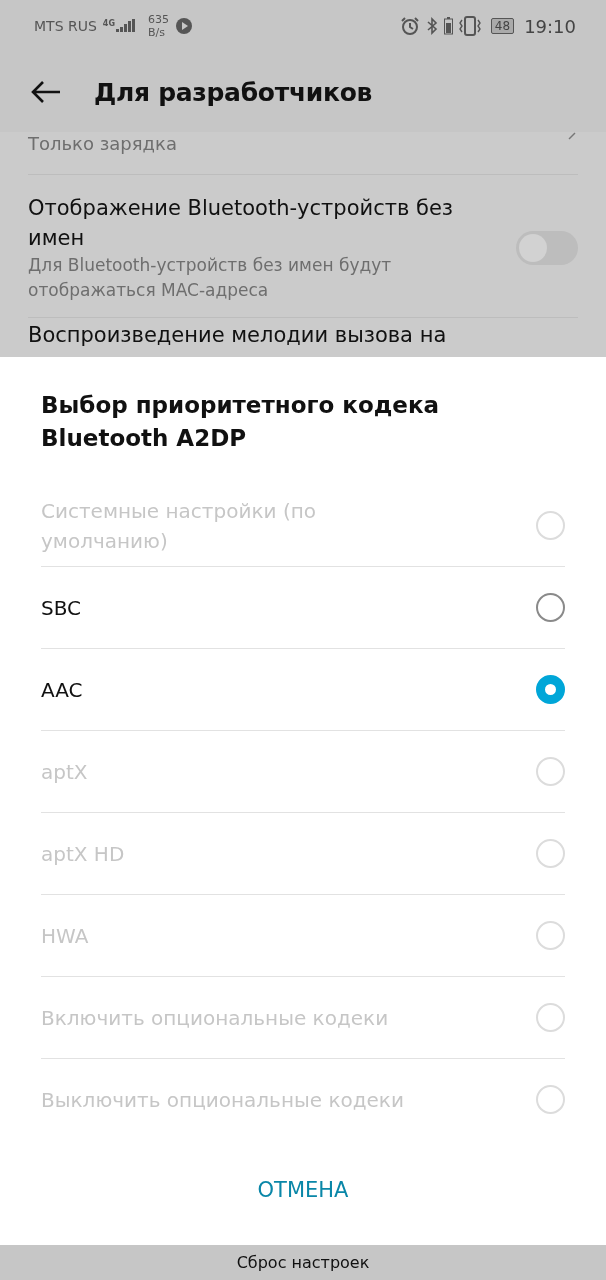 This screenshot has width=606, height=1280. I want to click on carrier-name: MTS RUS, so click(65, 26).